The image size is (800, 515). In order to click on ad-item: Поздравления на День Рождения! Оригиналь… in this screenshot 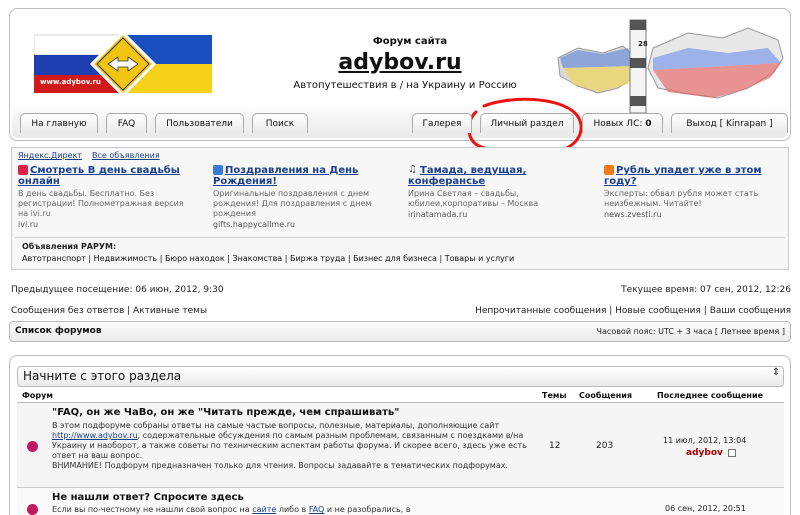, I will do `click(303, 197)`.